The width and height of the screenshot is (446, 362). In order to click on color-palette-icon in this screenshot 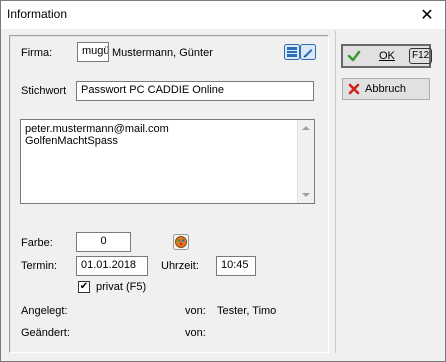, I will do `click(181, 242)`.